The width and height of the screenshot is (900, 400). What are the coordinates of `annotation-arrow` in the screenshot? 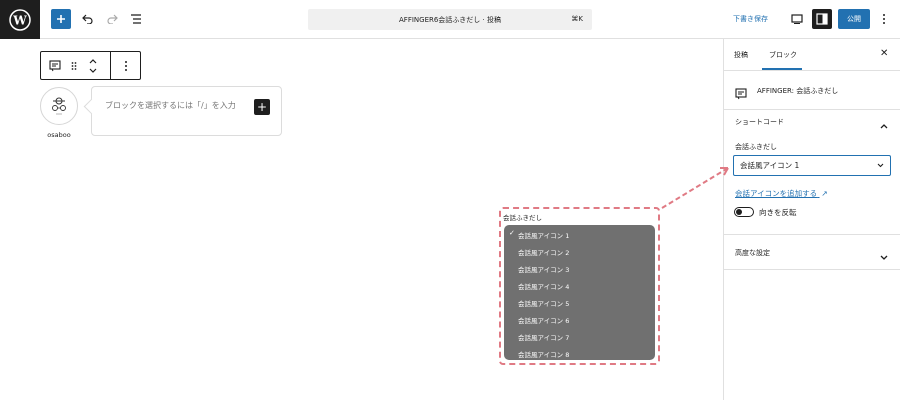 It's located at (695, 188).